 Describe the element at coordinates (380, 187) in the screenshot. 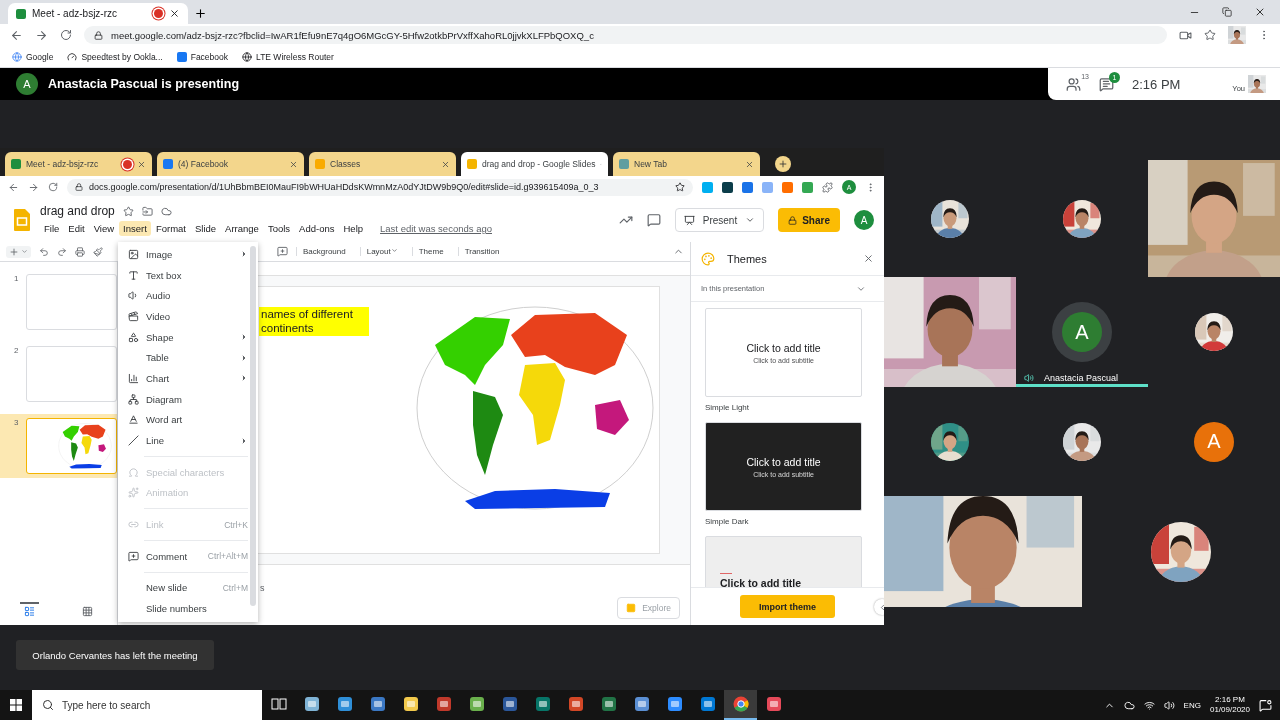

I see `address-bar: docs.google.com/presentation/d/1UhBbmBEI0MauFI9bWHUaHDdsKWmnMzA0dYJtDW9b9Q0/edit#slide=id.g939615409a_0_3` at that location.